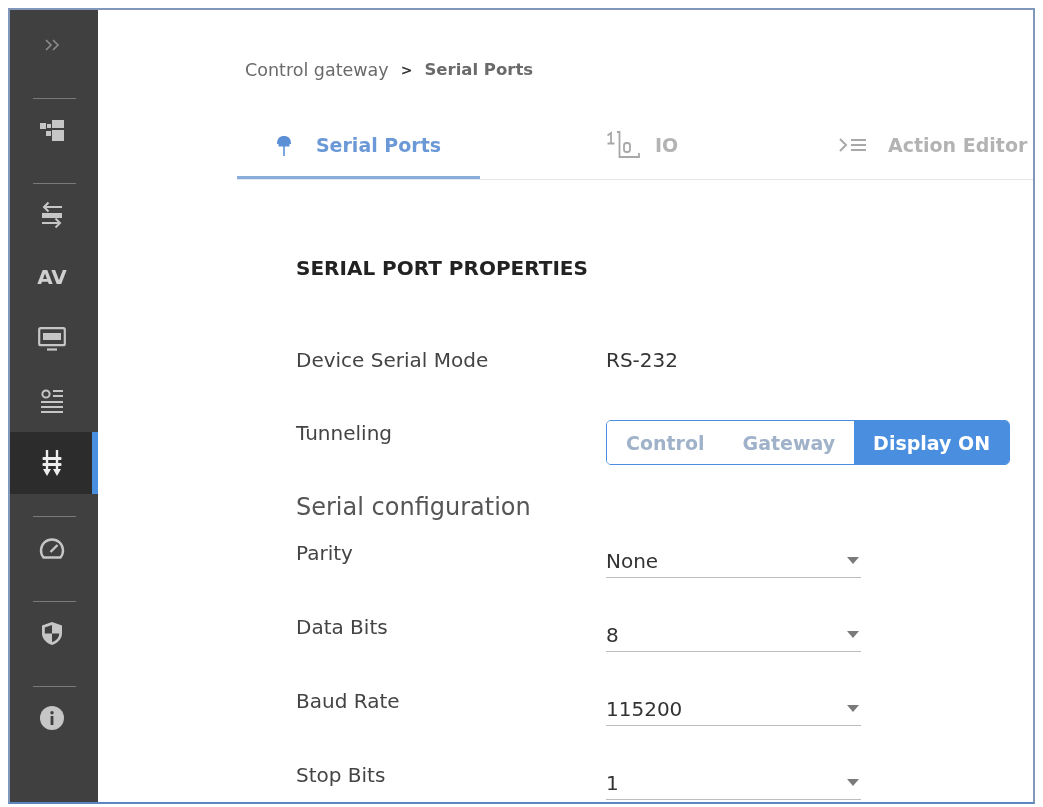 The height and width of the screenshot is (807, 1043). Describe the element at coordinates (358, 146) in the screenshot. I see `tab: Serial Ports` at that location.